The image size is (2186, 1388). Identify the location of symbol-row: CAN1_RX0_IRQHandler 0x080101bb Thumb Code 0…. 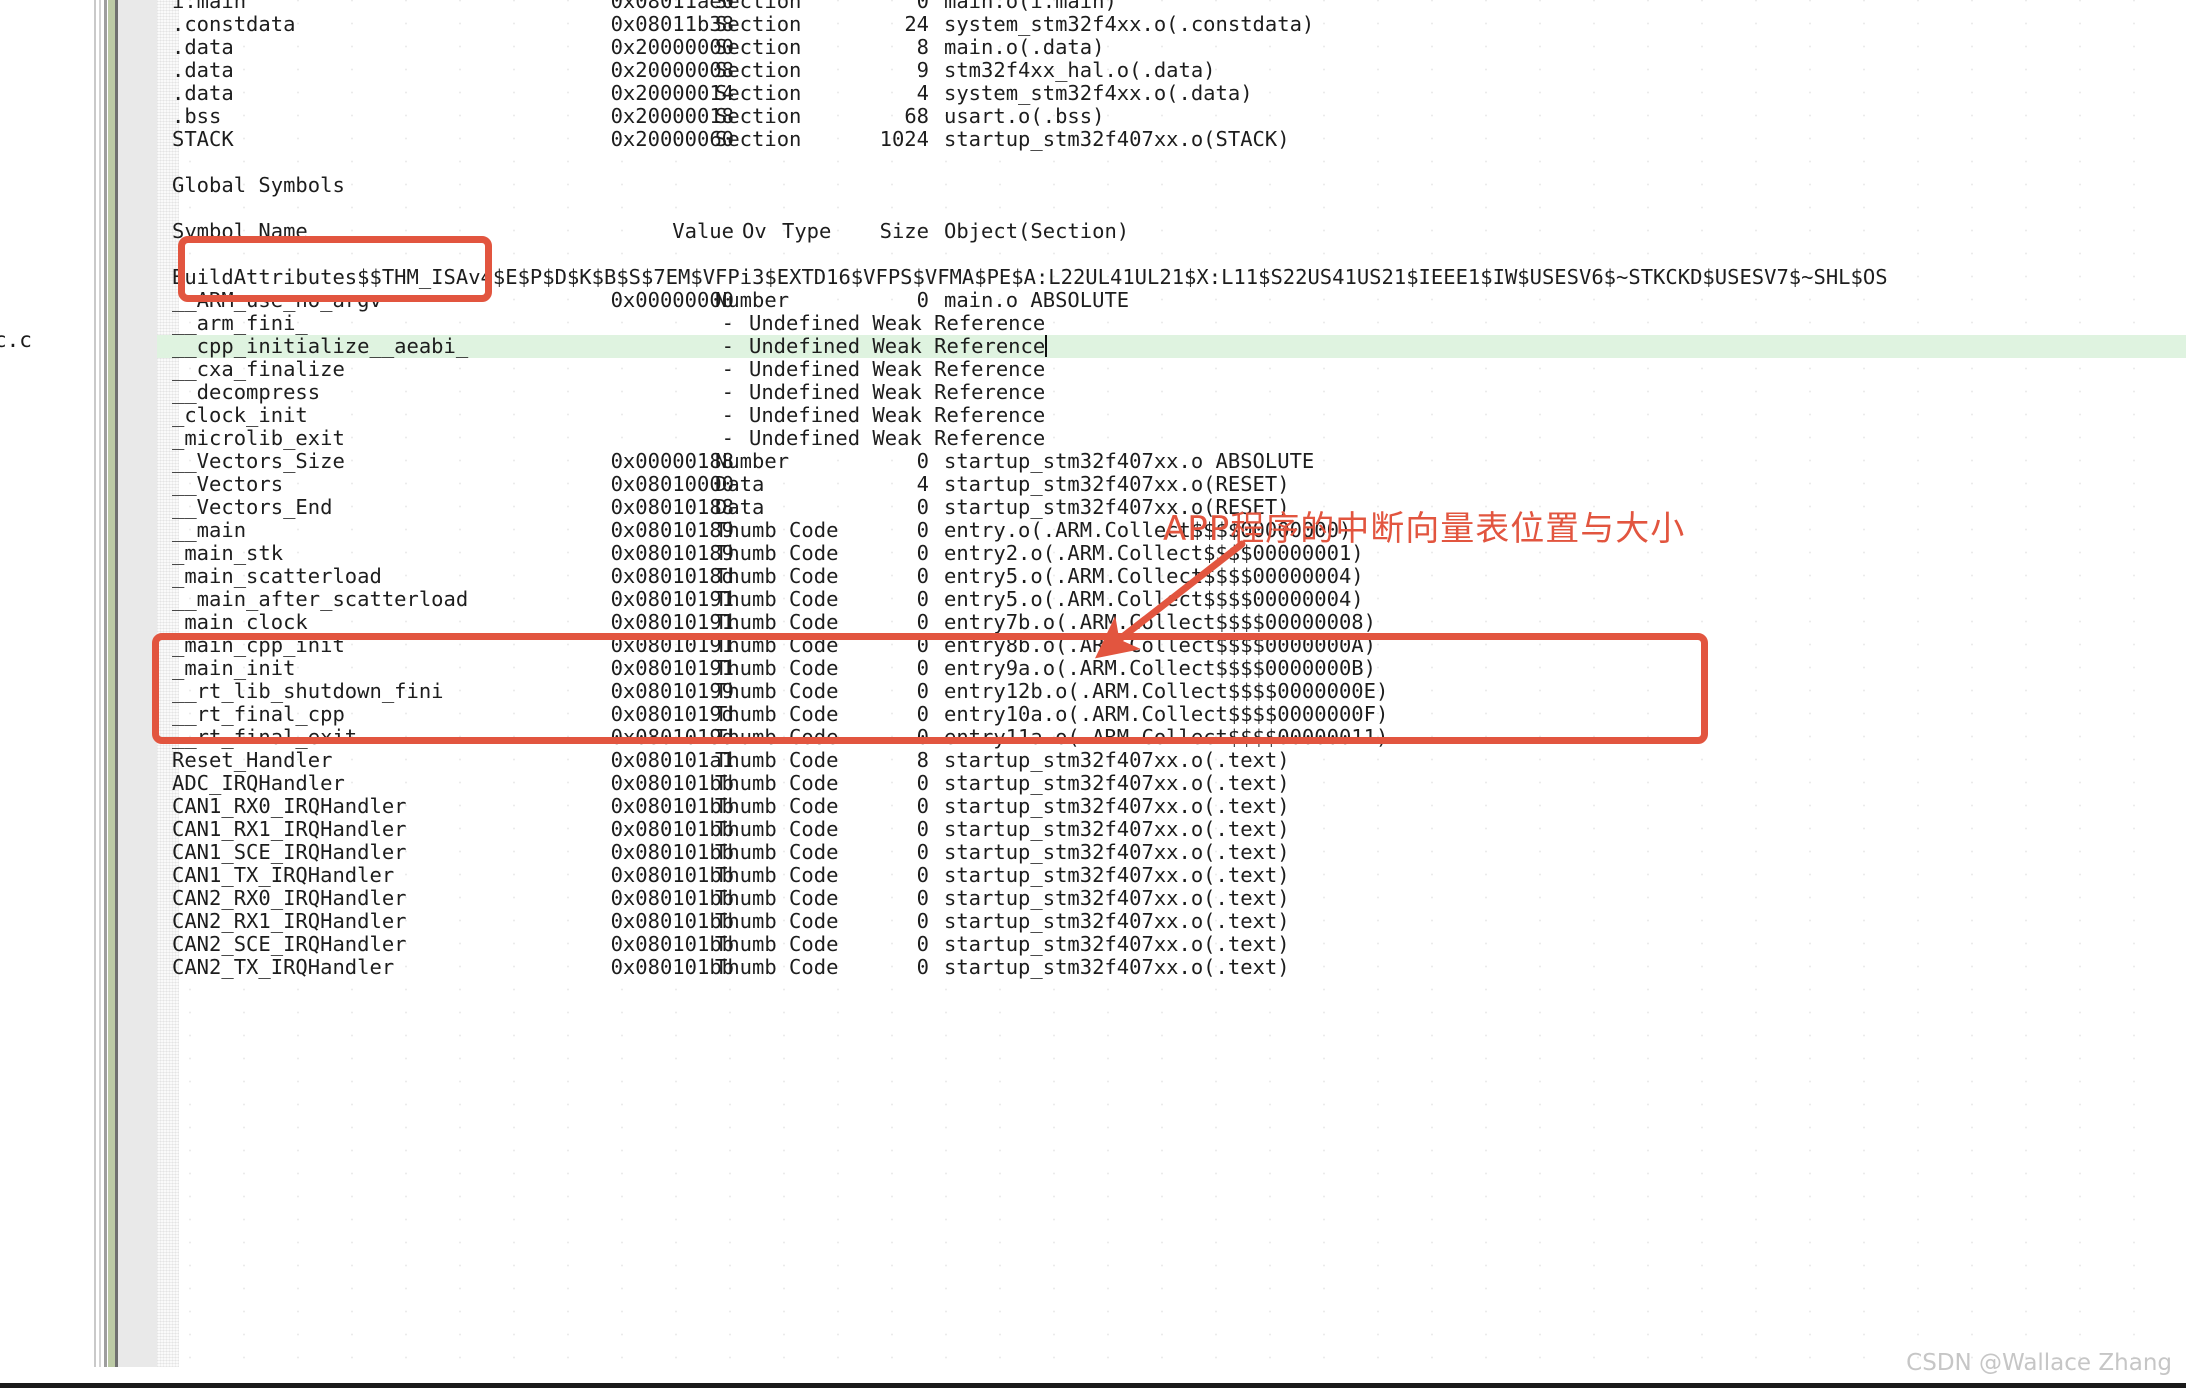
(1171, 806).